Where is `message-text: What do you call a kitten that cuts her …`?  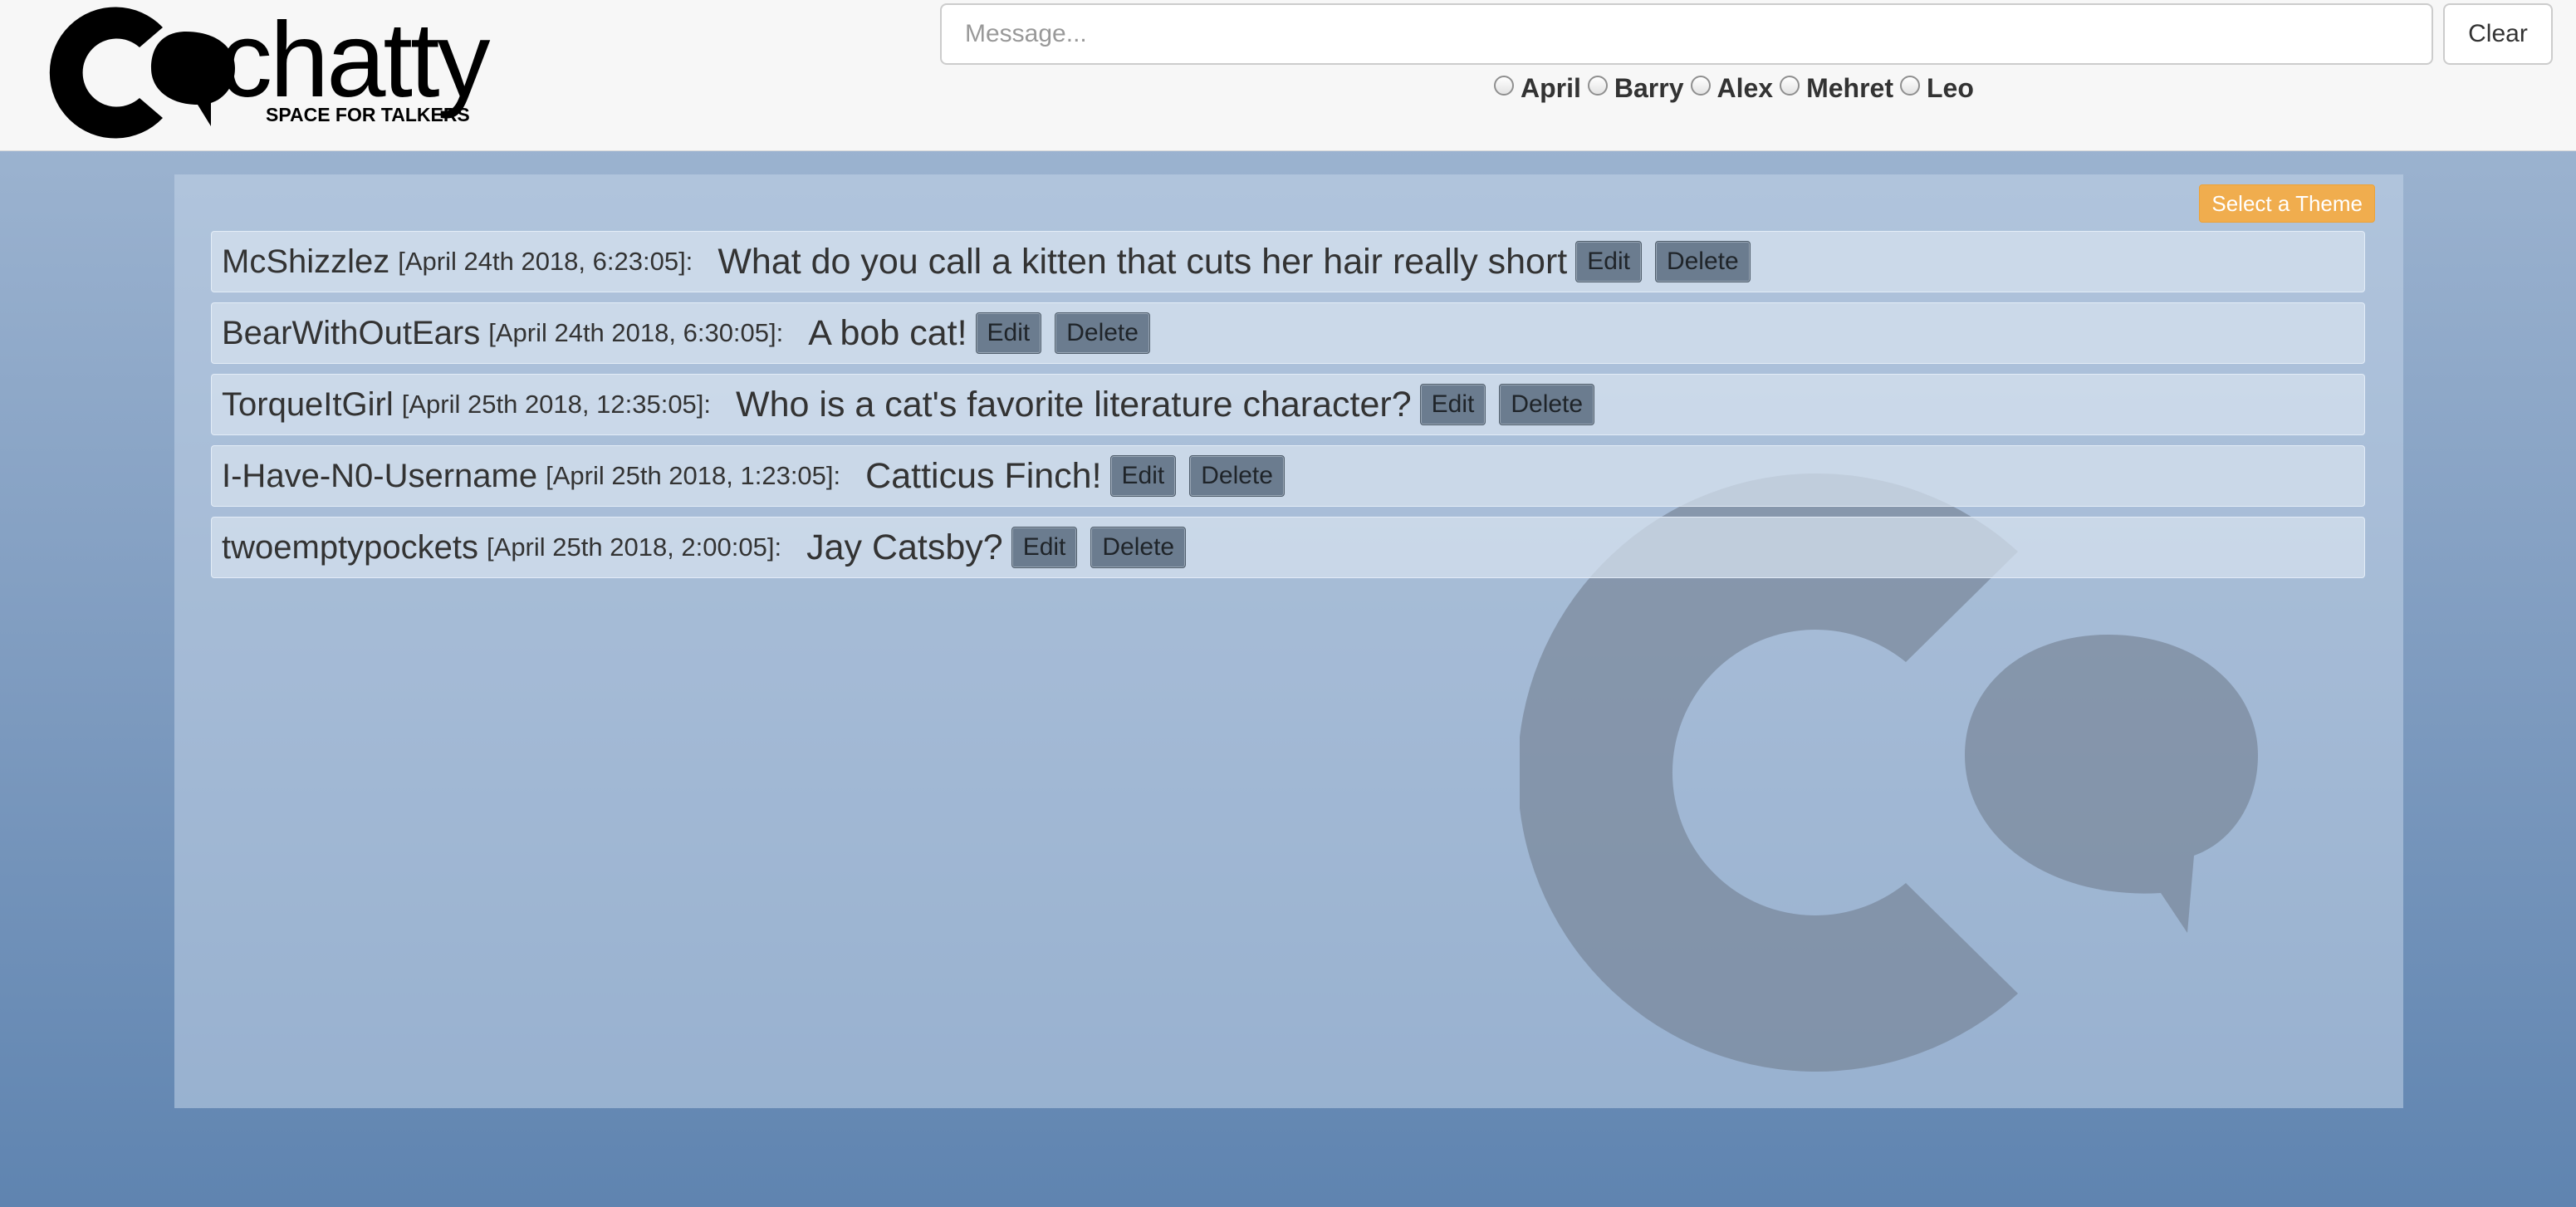 message-text: What do you call a kitten that cuts her … is located at coordinates (1143, 261).